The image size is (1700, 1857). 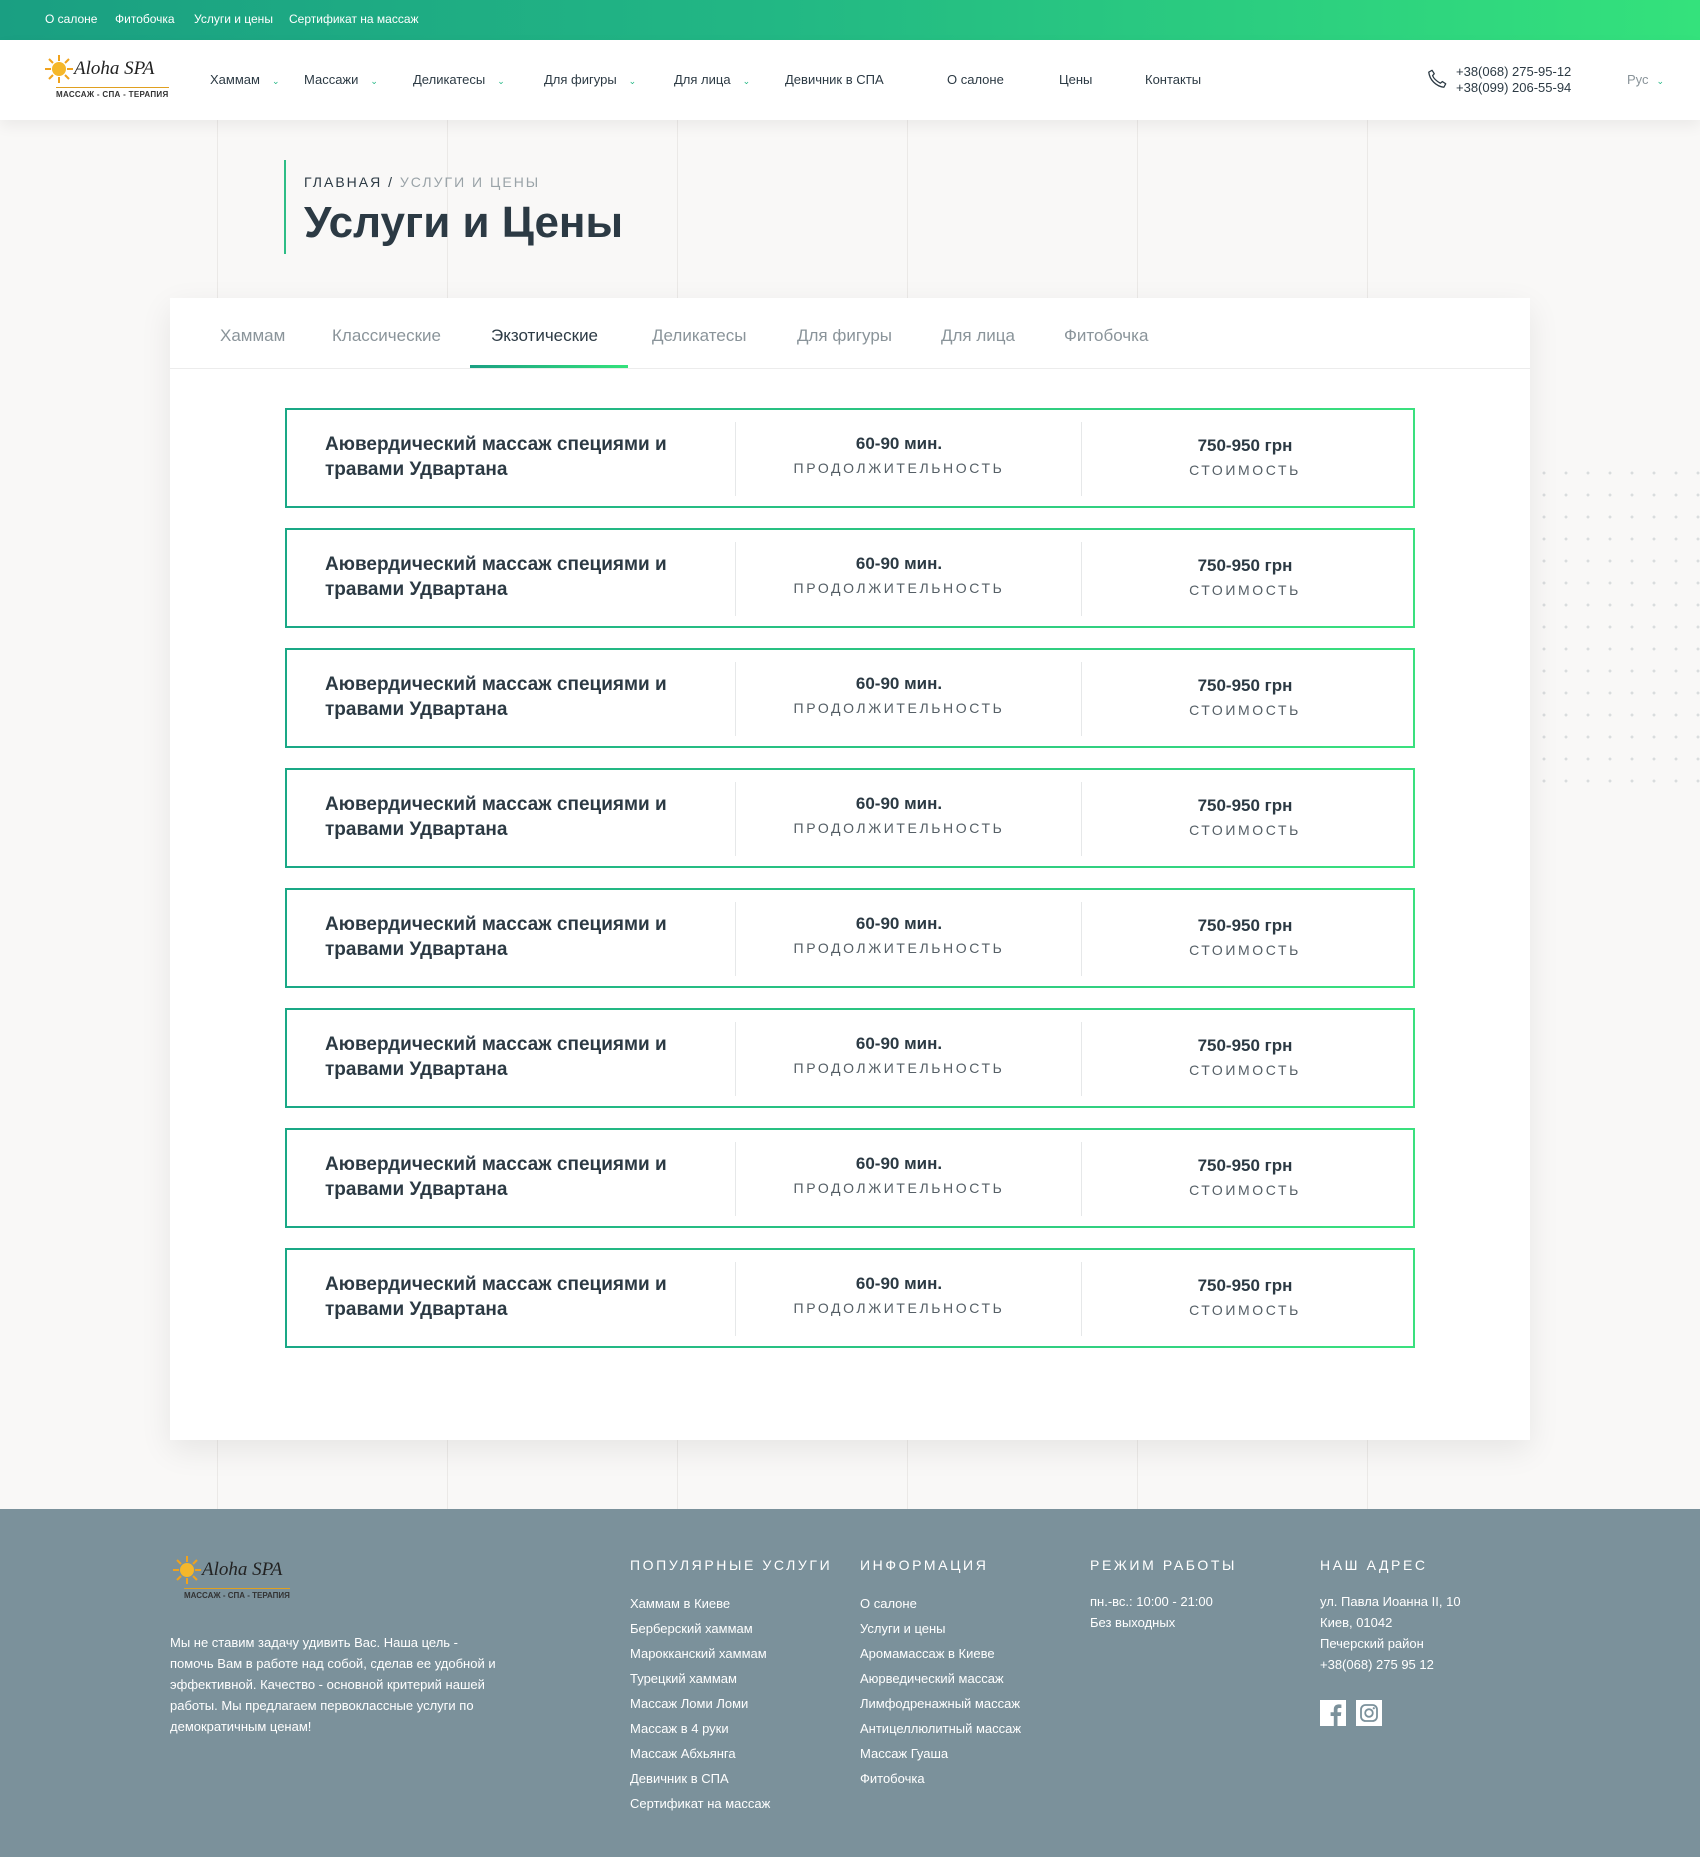 What do you see at coordinates (1173, 79) in the screenshot?
I see `nav-contacts: Контакты` at bounding box center [1173, 79].